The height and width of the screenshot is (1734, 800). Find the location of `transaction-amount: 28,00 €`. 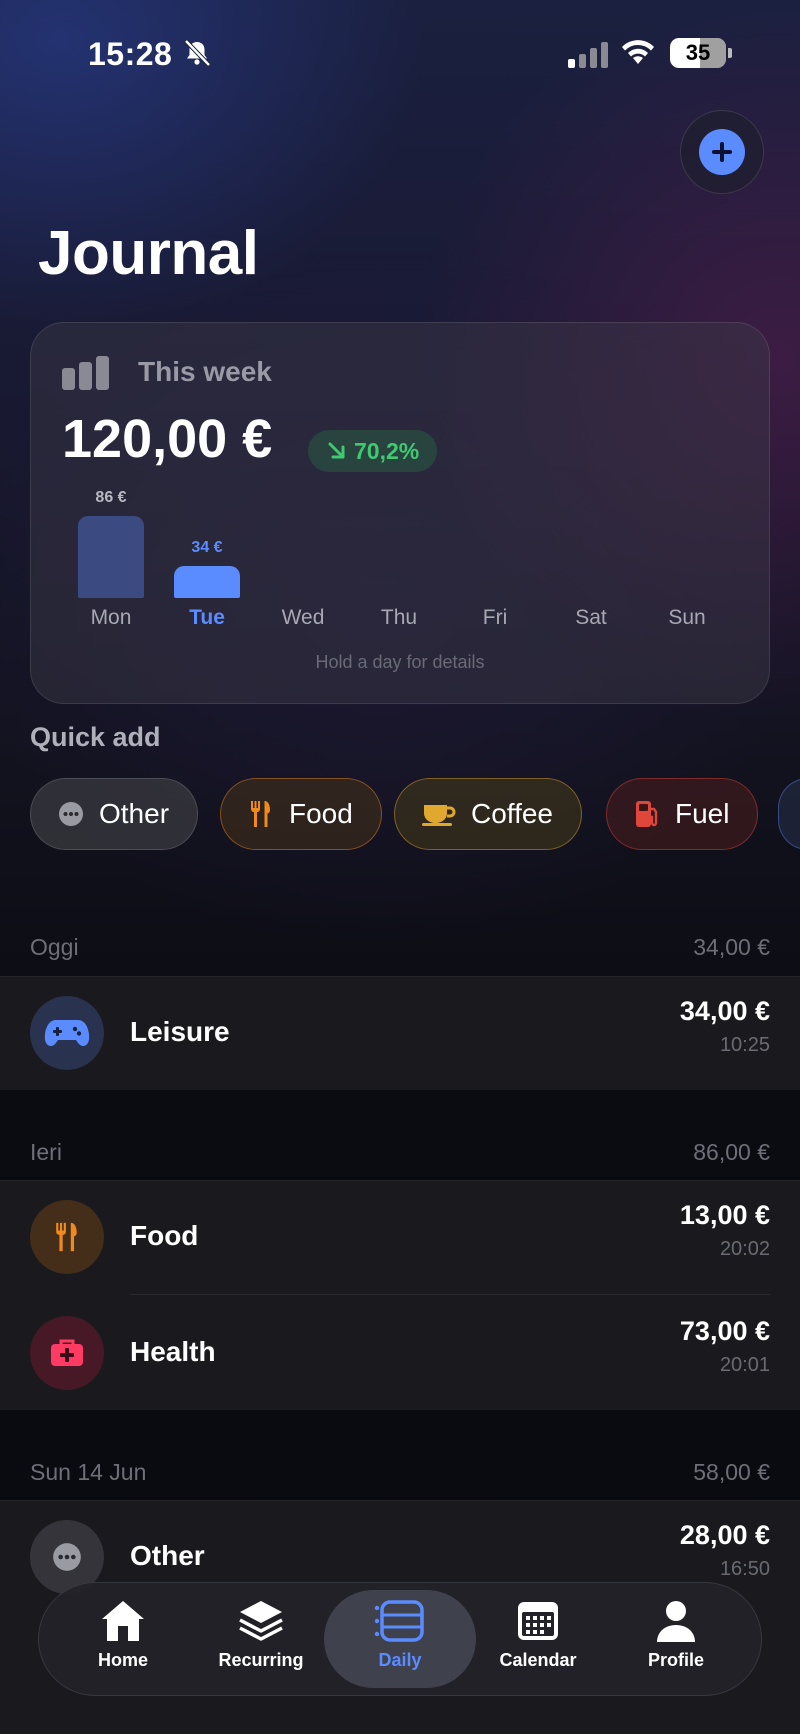

transaction-amount: 28,00 € is located at coordinates (724, 1535).